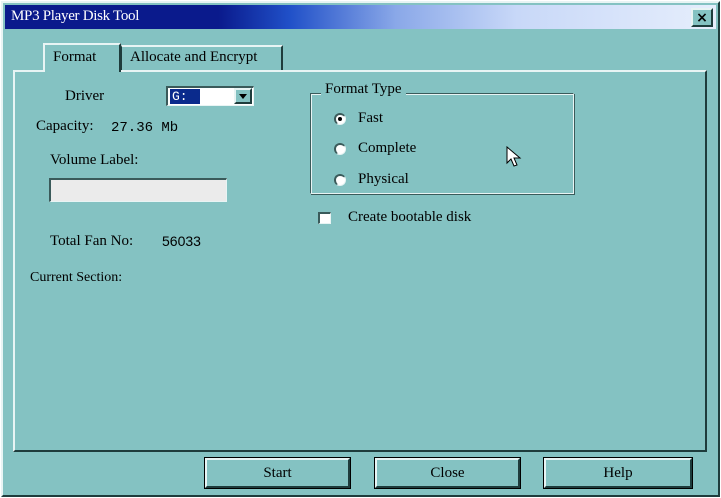 The image size is (721, 498). Describe the element at coordinates (387, 148) in the screenshot. I see `radio-complete-label: Complete` at that location.